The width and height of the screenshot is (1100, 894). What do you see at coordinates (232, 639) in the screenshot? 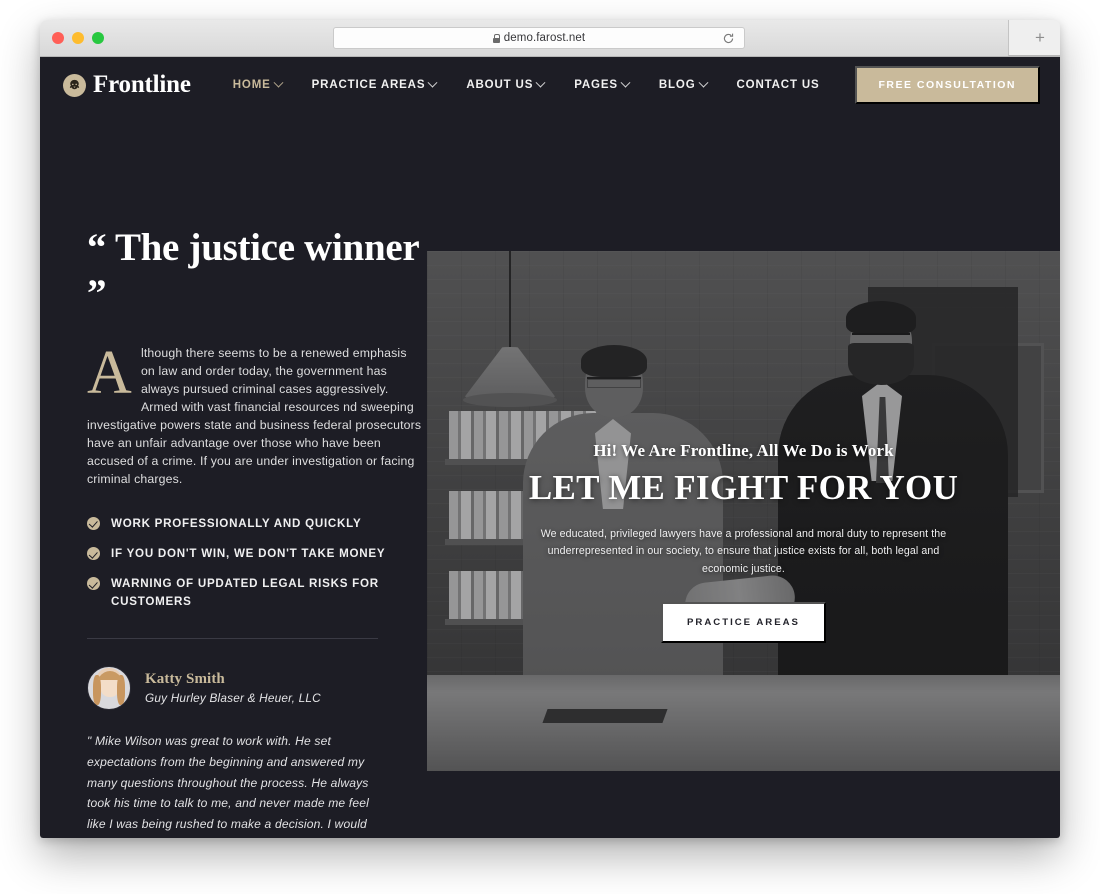
I see `section-divider` at bounding box center [232, 639].